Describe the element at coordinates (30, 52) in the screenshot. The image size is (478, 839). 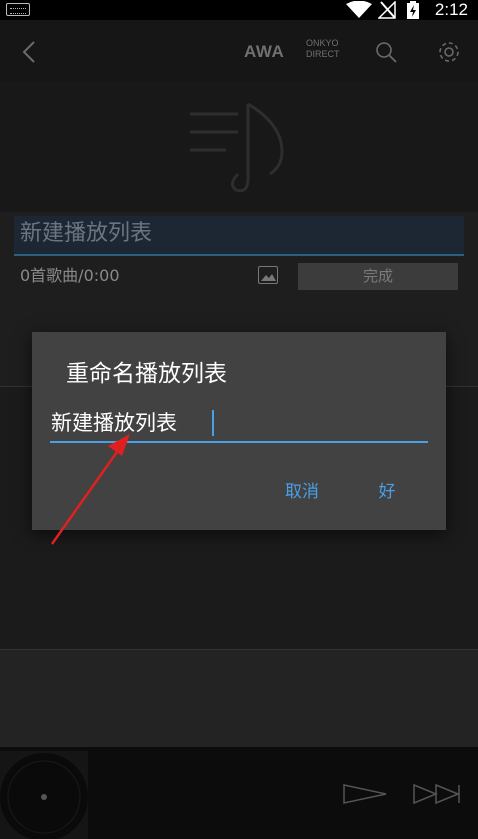
I see `back-icon` at that location.